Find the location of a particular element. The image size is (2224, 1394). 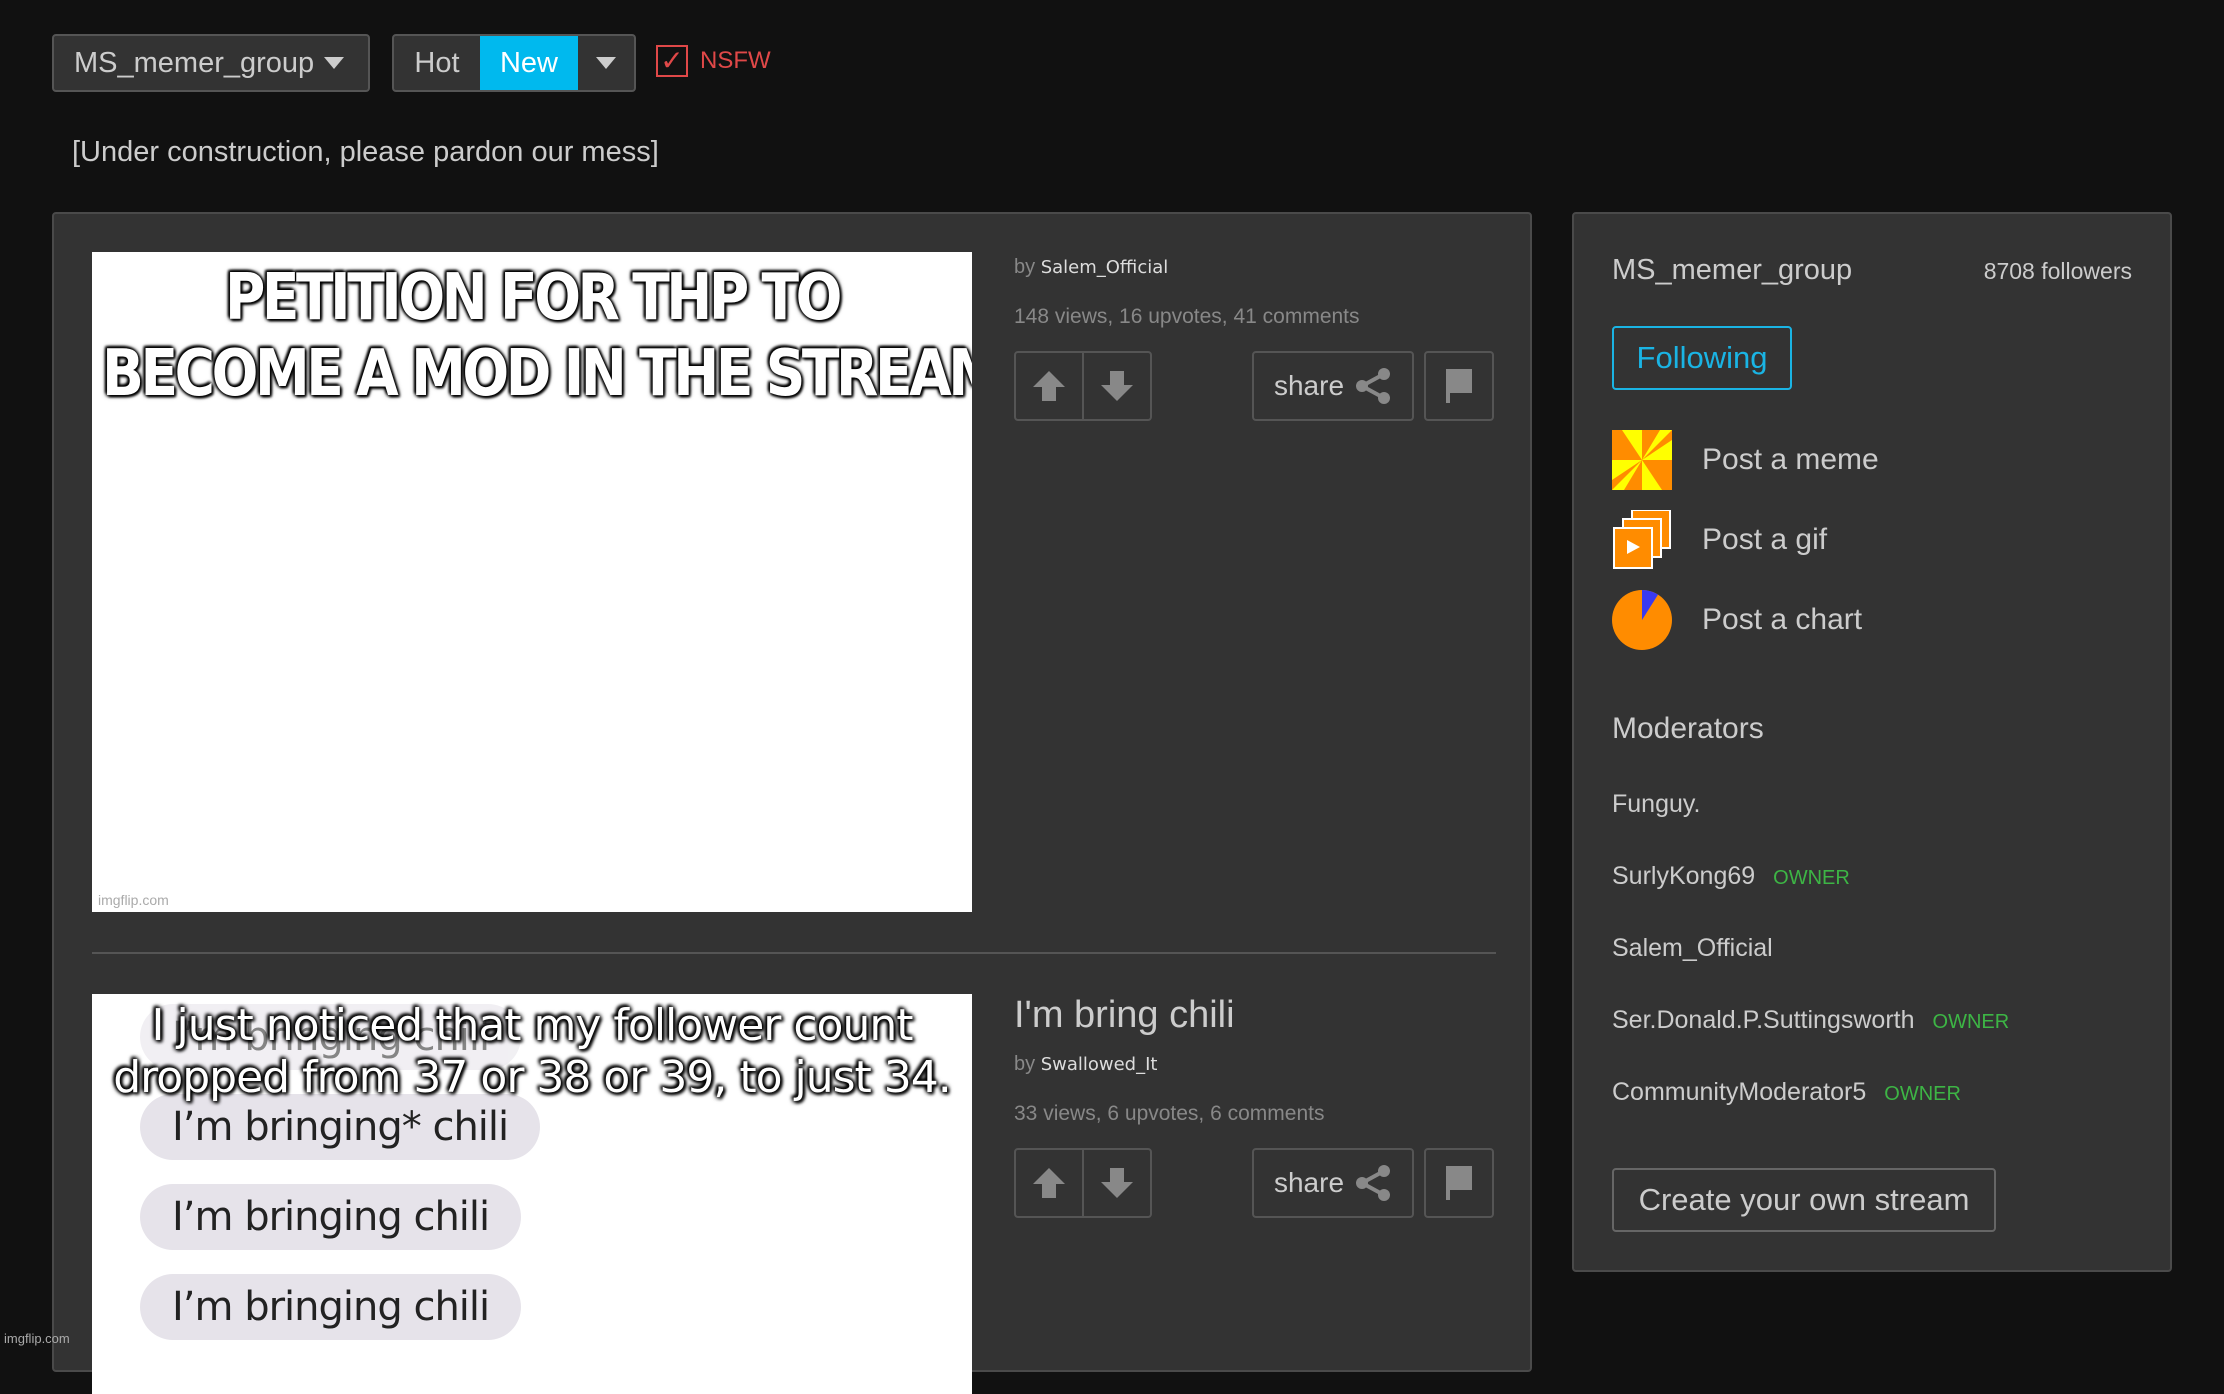

post-meme-label: Post a meme is located at coordinates (1790, 459).